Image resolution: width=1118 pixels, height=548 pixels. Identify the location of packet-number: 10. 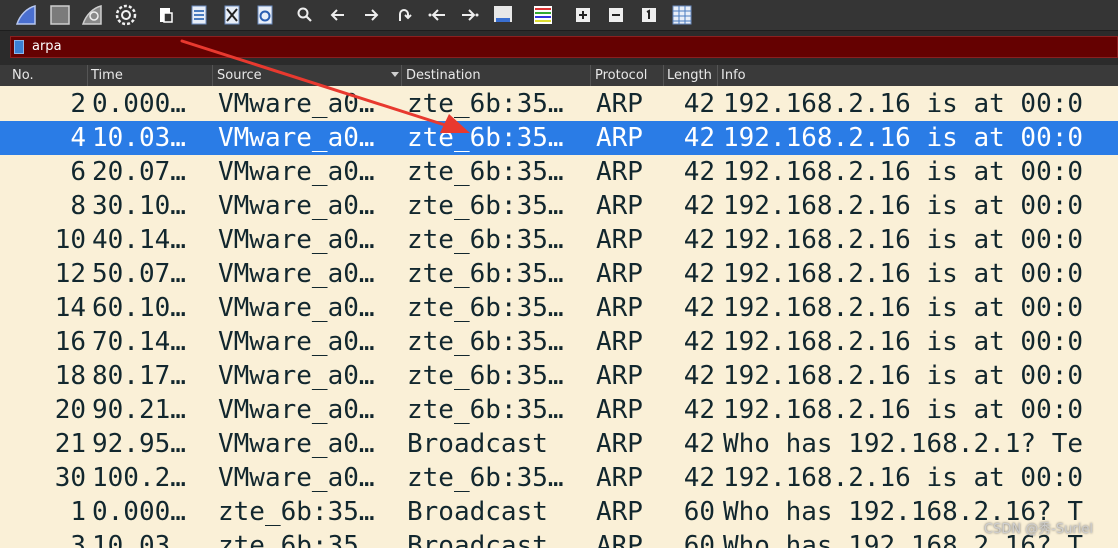
(70, 240).